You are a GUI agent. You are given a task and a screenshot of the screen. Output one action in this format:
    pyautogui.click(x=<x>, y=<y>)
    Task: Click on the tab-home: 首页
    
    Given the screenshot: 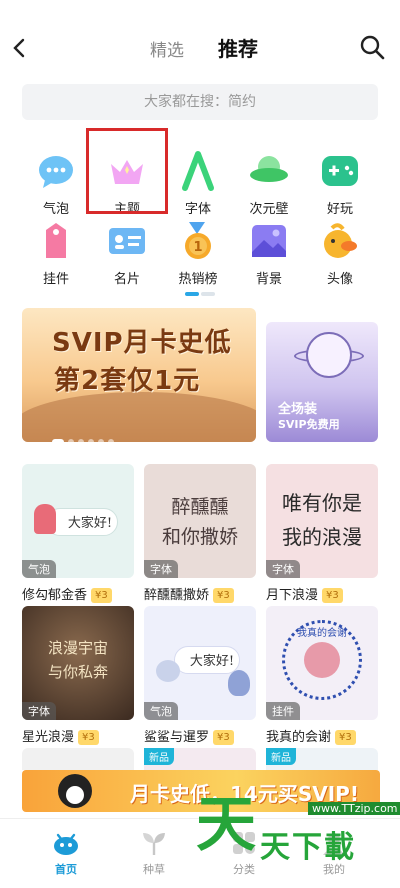 What is the action you would take?
    pyautogui.click(x=66, y=853)
    